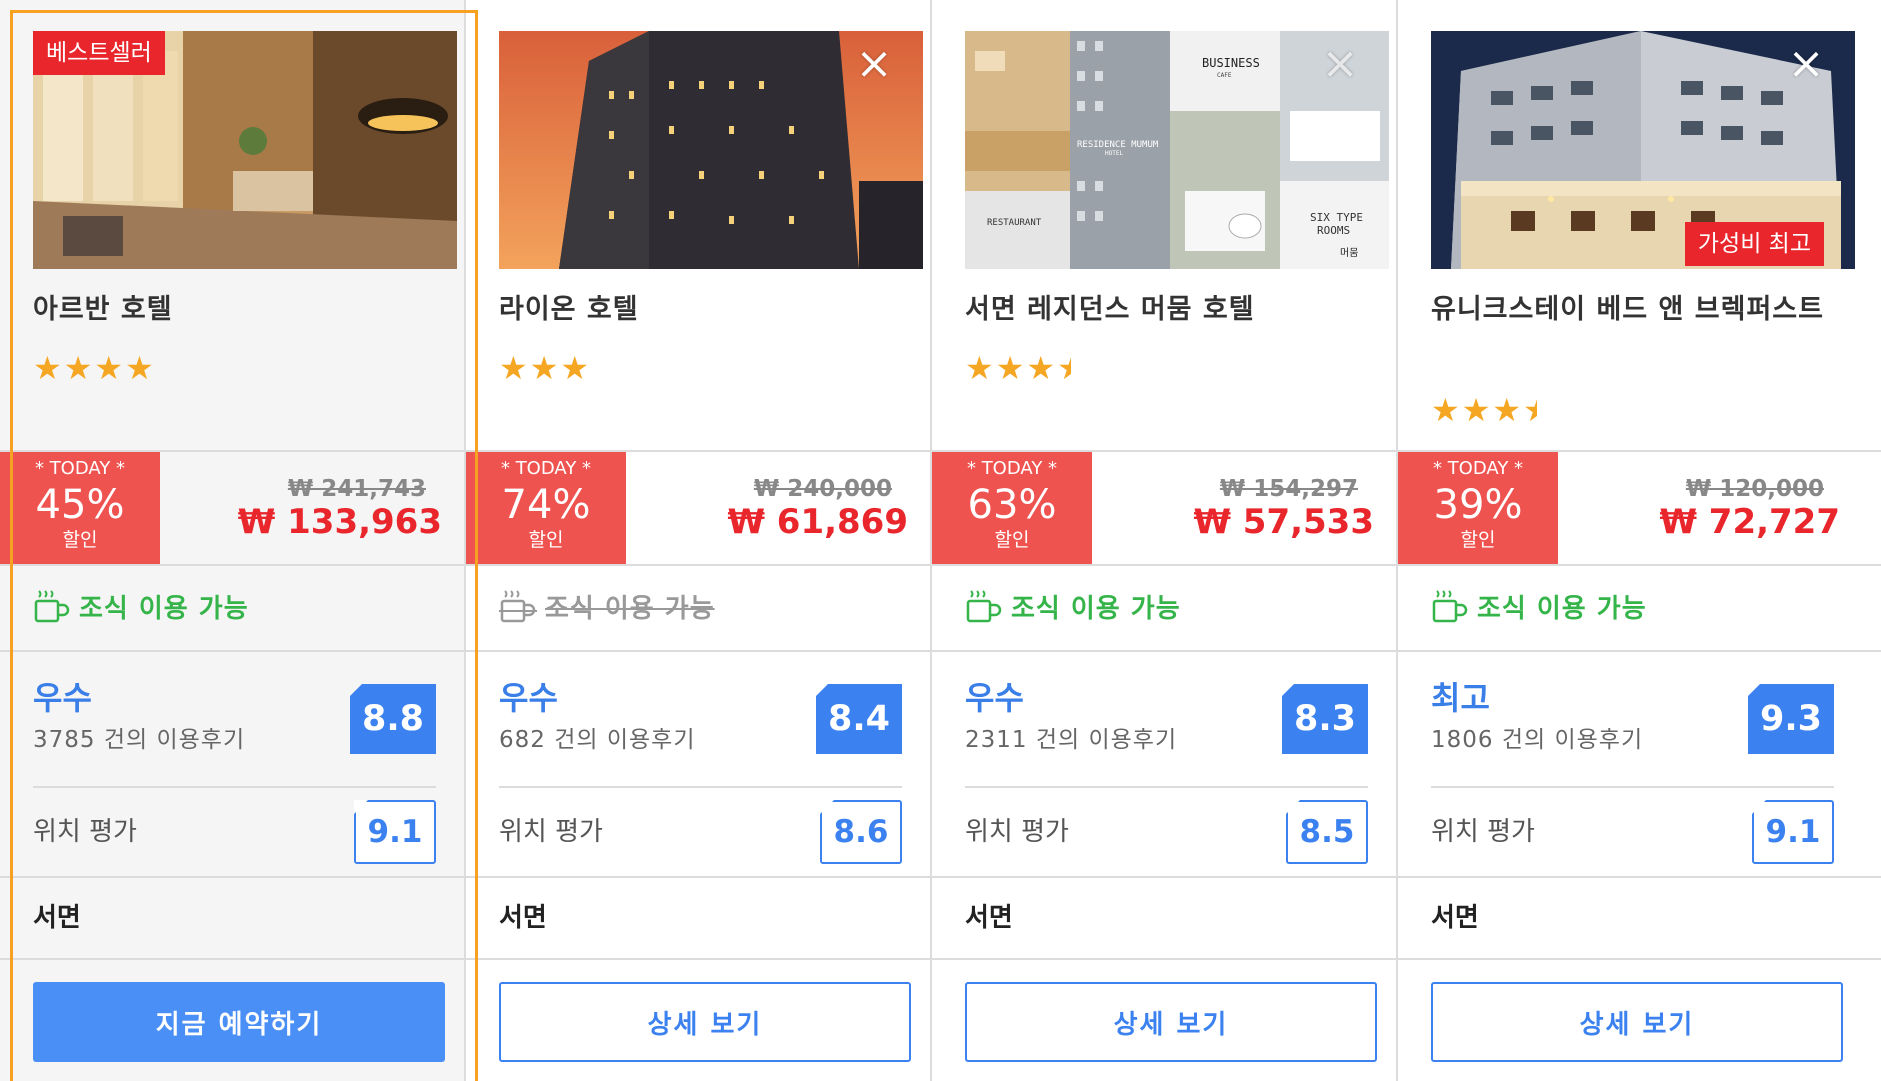 This screenshot has width=1881, height=1081. Describe the element at coordinates (1537, 740) in the screenshot. I see `review-count: 1806 건의 이용후기` at that location.